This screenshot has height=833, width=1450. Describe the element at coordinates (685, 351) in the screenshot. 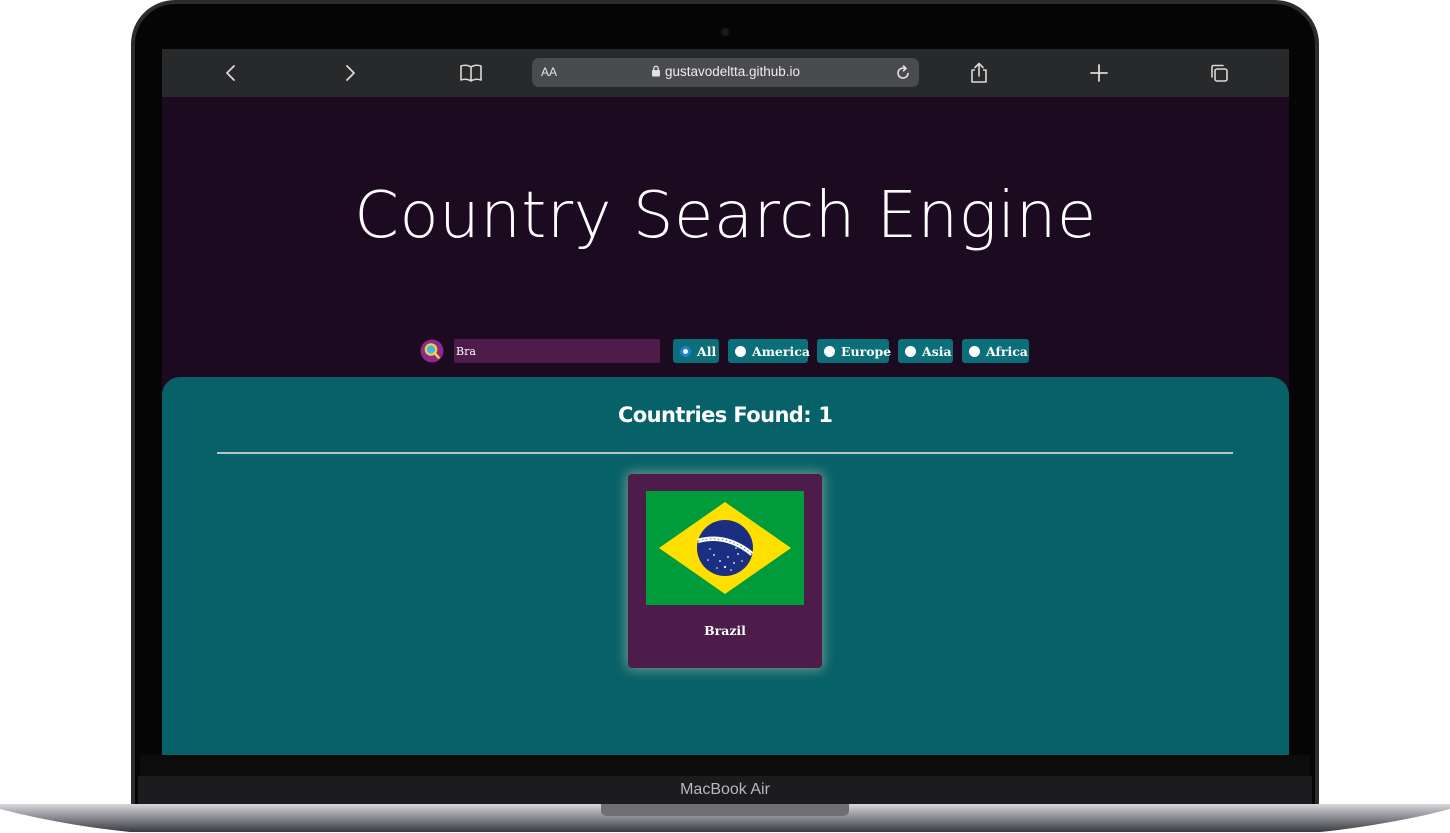

I see `radio-all` at that location.